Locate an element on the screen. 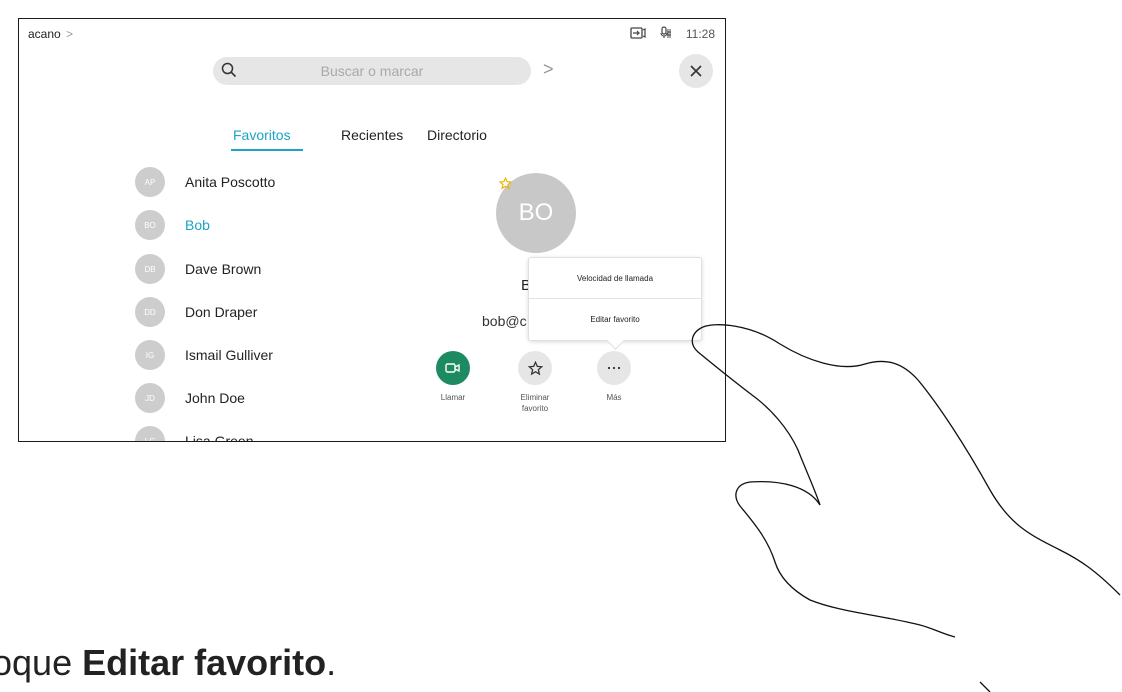 This screenshot has width=1122, height=692. tab-favoritos: Favoritos is located at coordinates (267, 139).